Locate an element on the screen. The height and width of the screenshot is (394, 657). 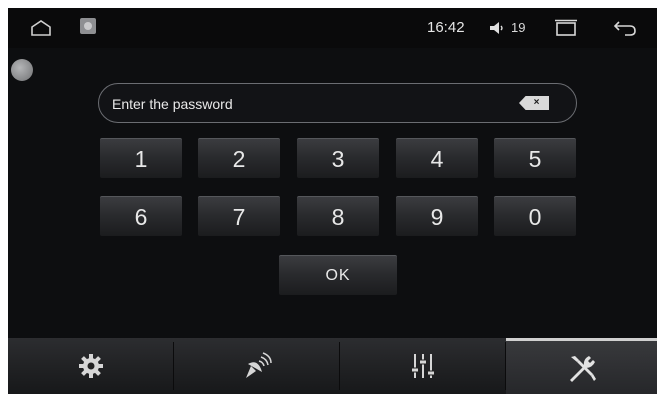
home-icon is located at coordinates (41, 28).